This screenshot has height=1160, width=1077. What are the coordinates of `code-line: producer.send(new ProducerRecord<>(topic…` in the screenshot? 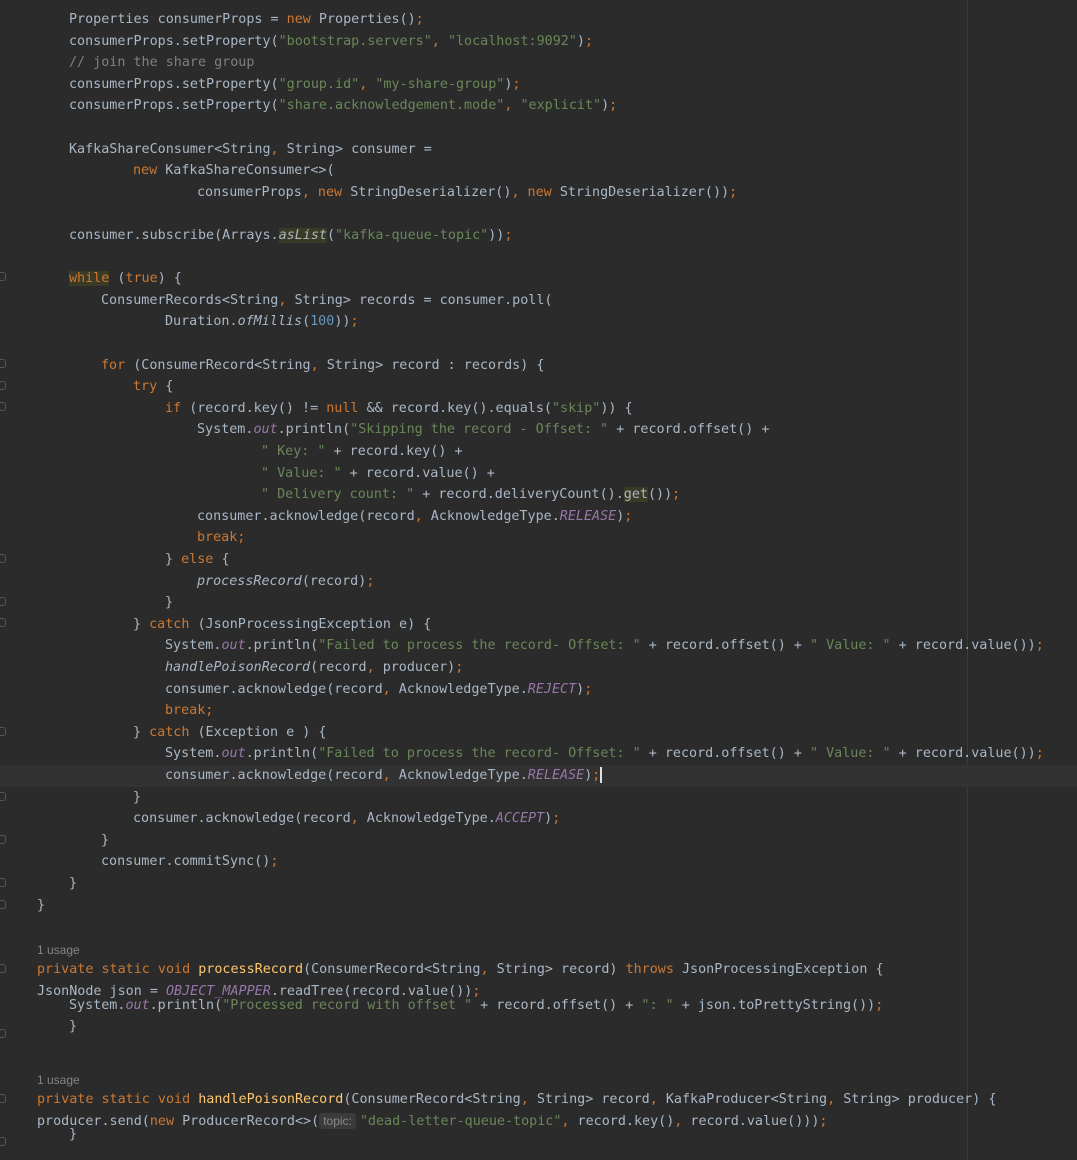 It's located at (432, 1122).